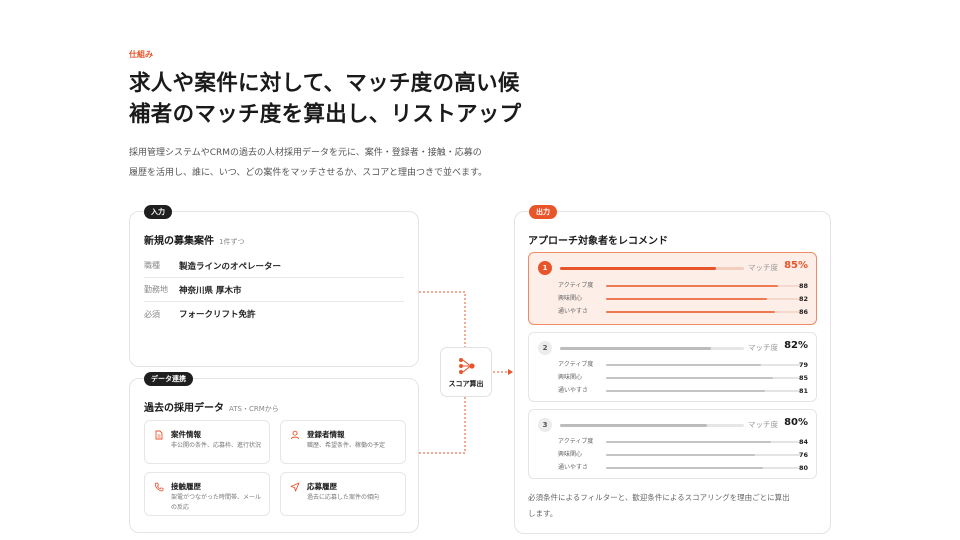  I want to click on rank-badge: 3, so click(545, 425).